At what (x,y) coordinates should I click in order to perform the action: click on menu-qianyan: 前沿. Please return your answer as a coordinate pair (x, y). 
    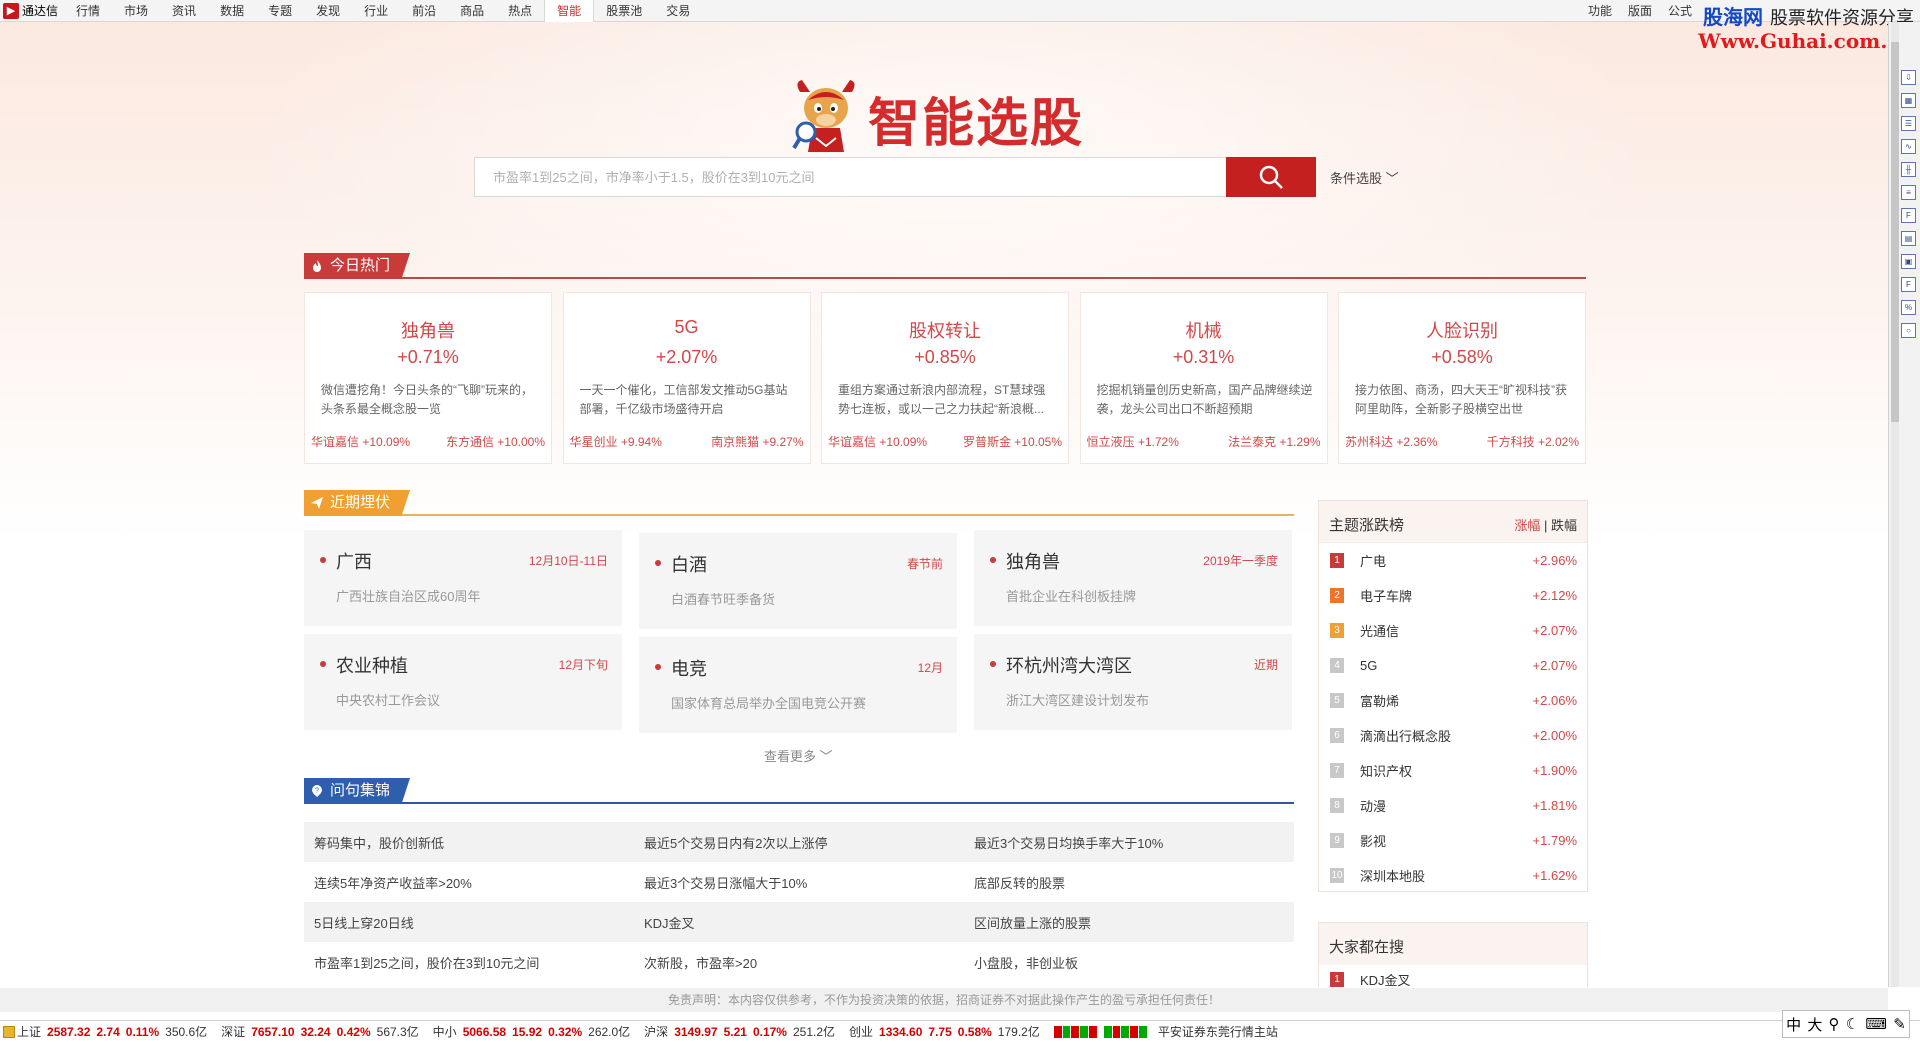
    Looking at the image, I should click on (424, 11).